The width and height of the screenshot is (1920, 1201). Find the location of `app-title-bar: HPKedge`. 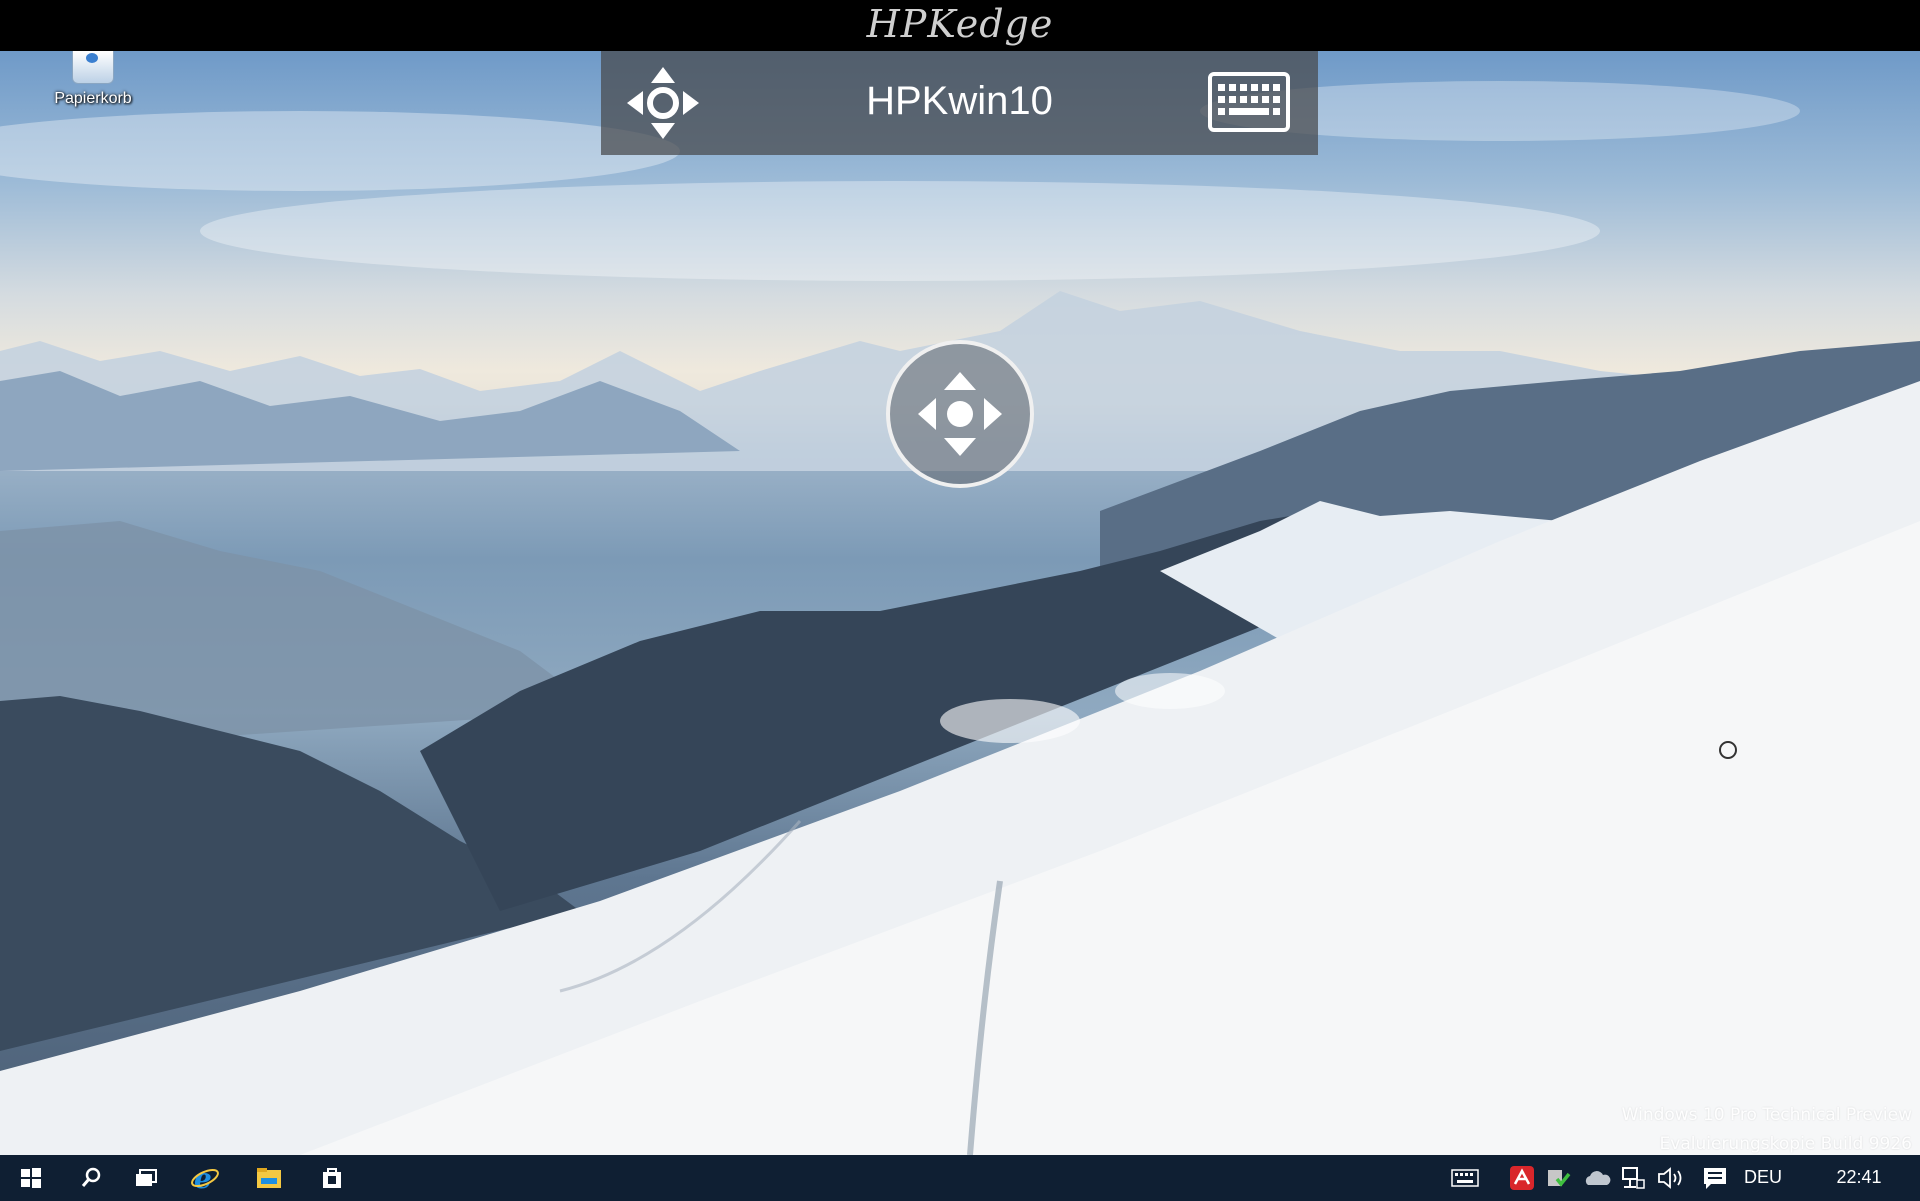

app-title-bar: HPKedge is located at coordinates (960, 25).